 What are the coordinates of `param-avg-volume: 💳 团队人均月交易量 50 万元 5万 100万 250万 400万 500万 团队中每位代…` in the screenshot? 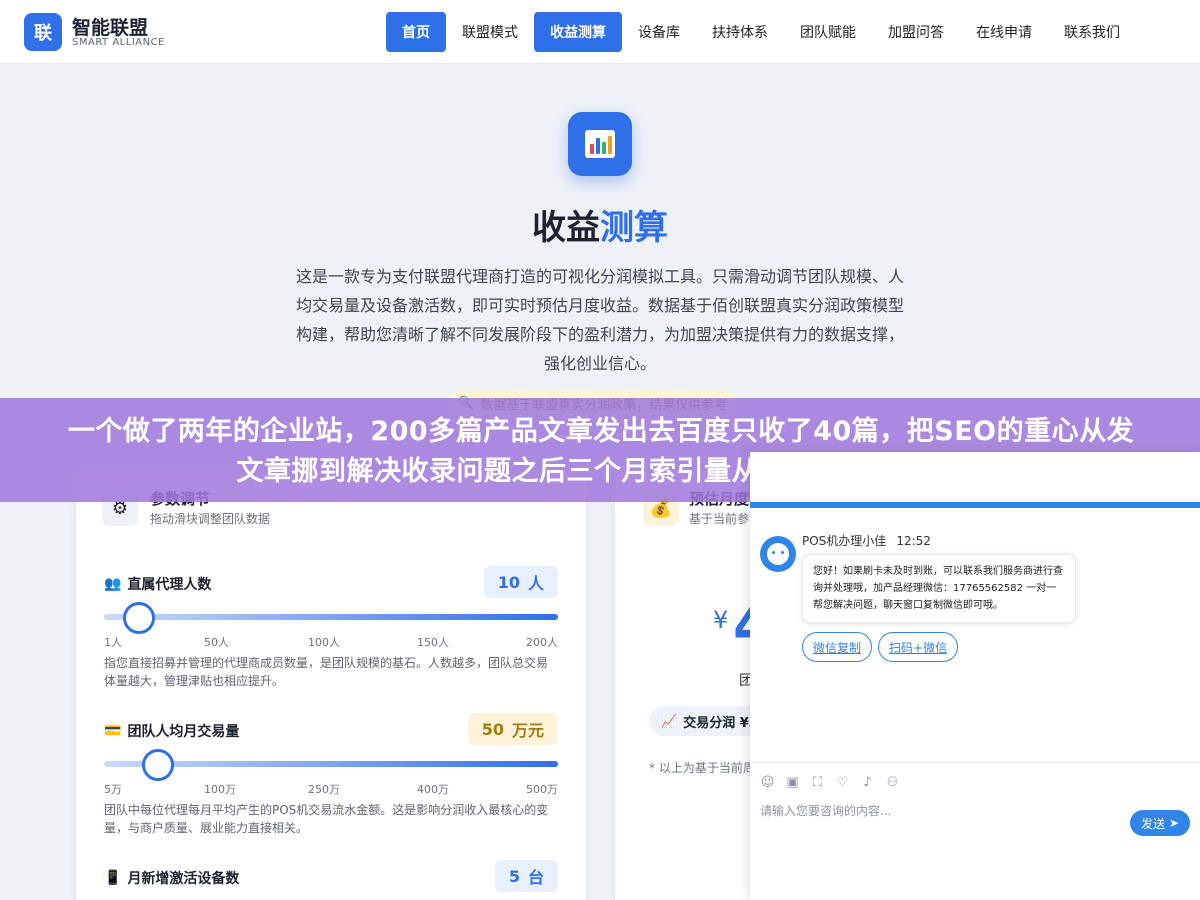 It's located at (331, 778).